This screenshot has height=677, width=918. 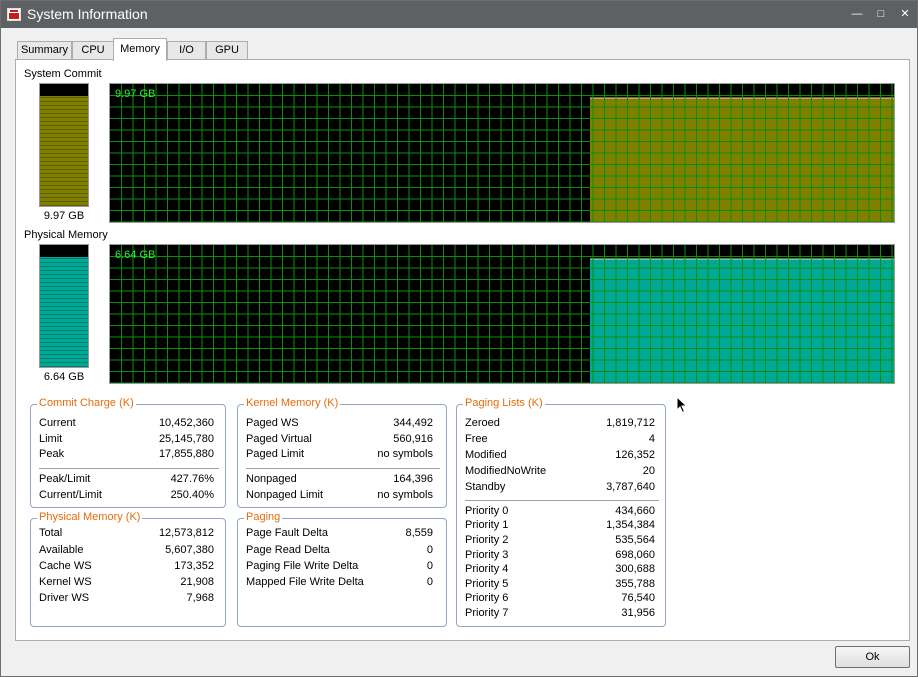 What do you see at coordinates (651, 439) in the screenshot?
I see `stat-value: 4` at bounding box center [651, 439].